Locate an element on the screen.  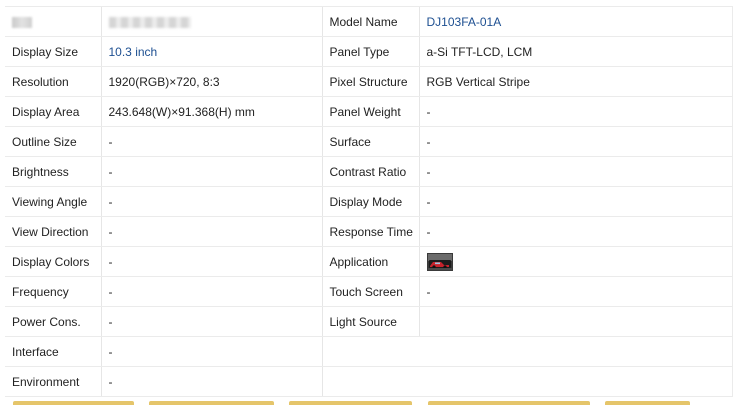
spec-row: Frequency - Touch Screen - is located at coordinates (369, 291).